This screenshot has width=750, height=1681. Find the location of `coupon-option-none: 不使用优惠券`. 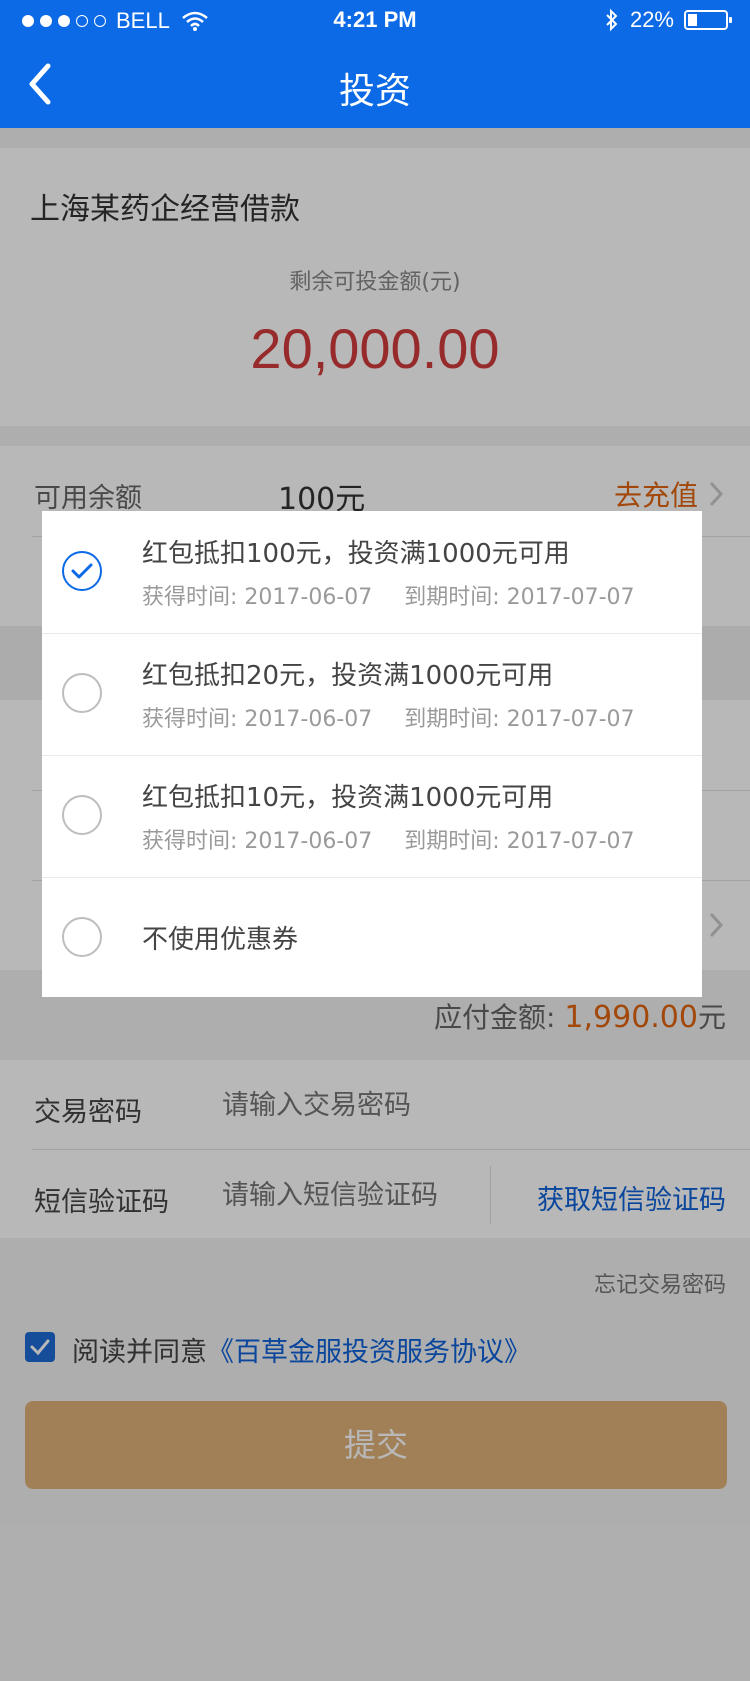

coupon-option-none: 不使用优惠券 is located at coordinates (372, 937).